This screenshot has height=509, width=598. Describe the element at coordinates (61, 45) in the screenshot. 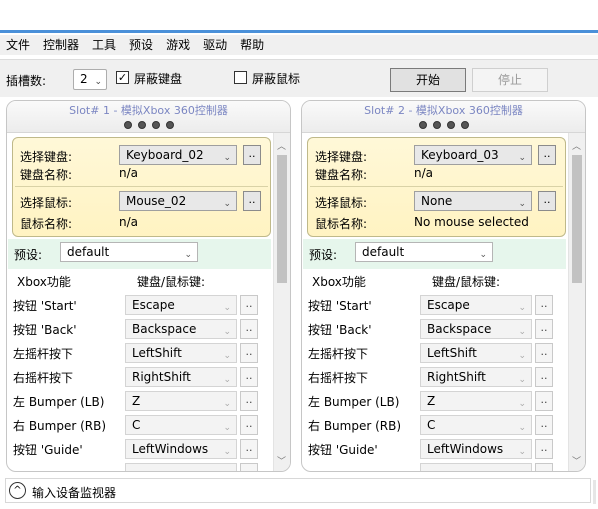

I see `menu-controller: 控制器` at that location.